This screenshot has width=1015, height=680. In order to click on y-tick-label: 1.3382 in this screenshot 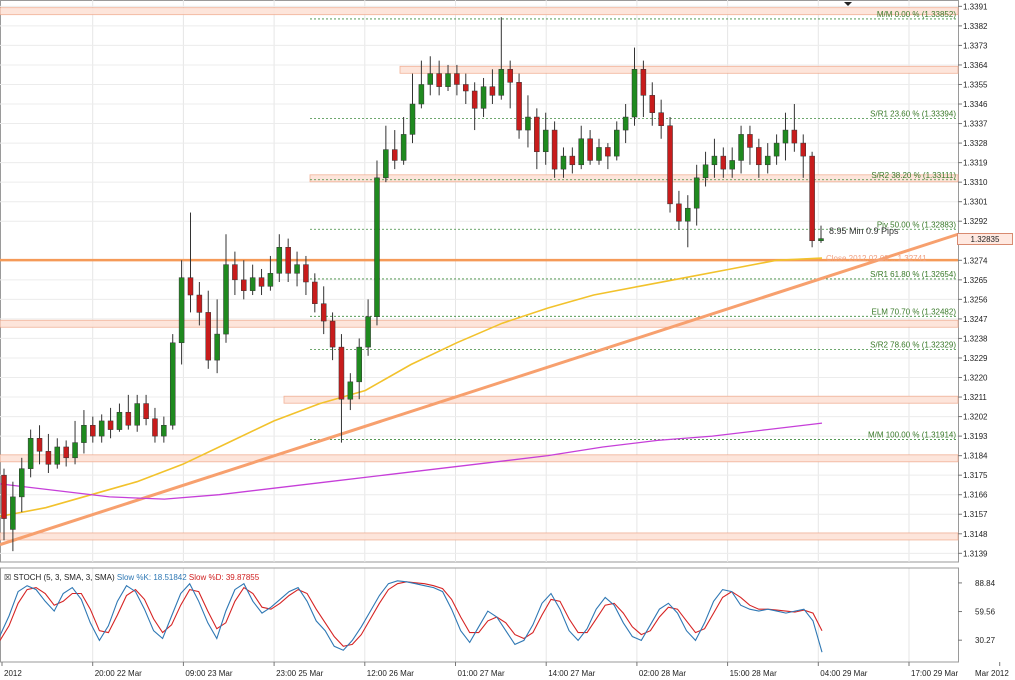, I will do `click(975, 26)`.